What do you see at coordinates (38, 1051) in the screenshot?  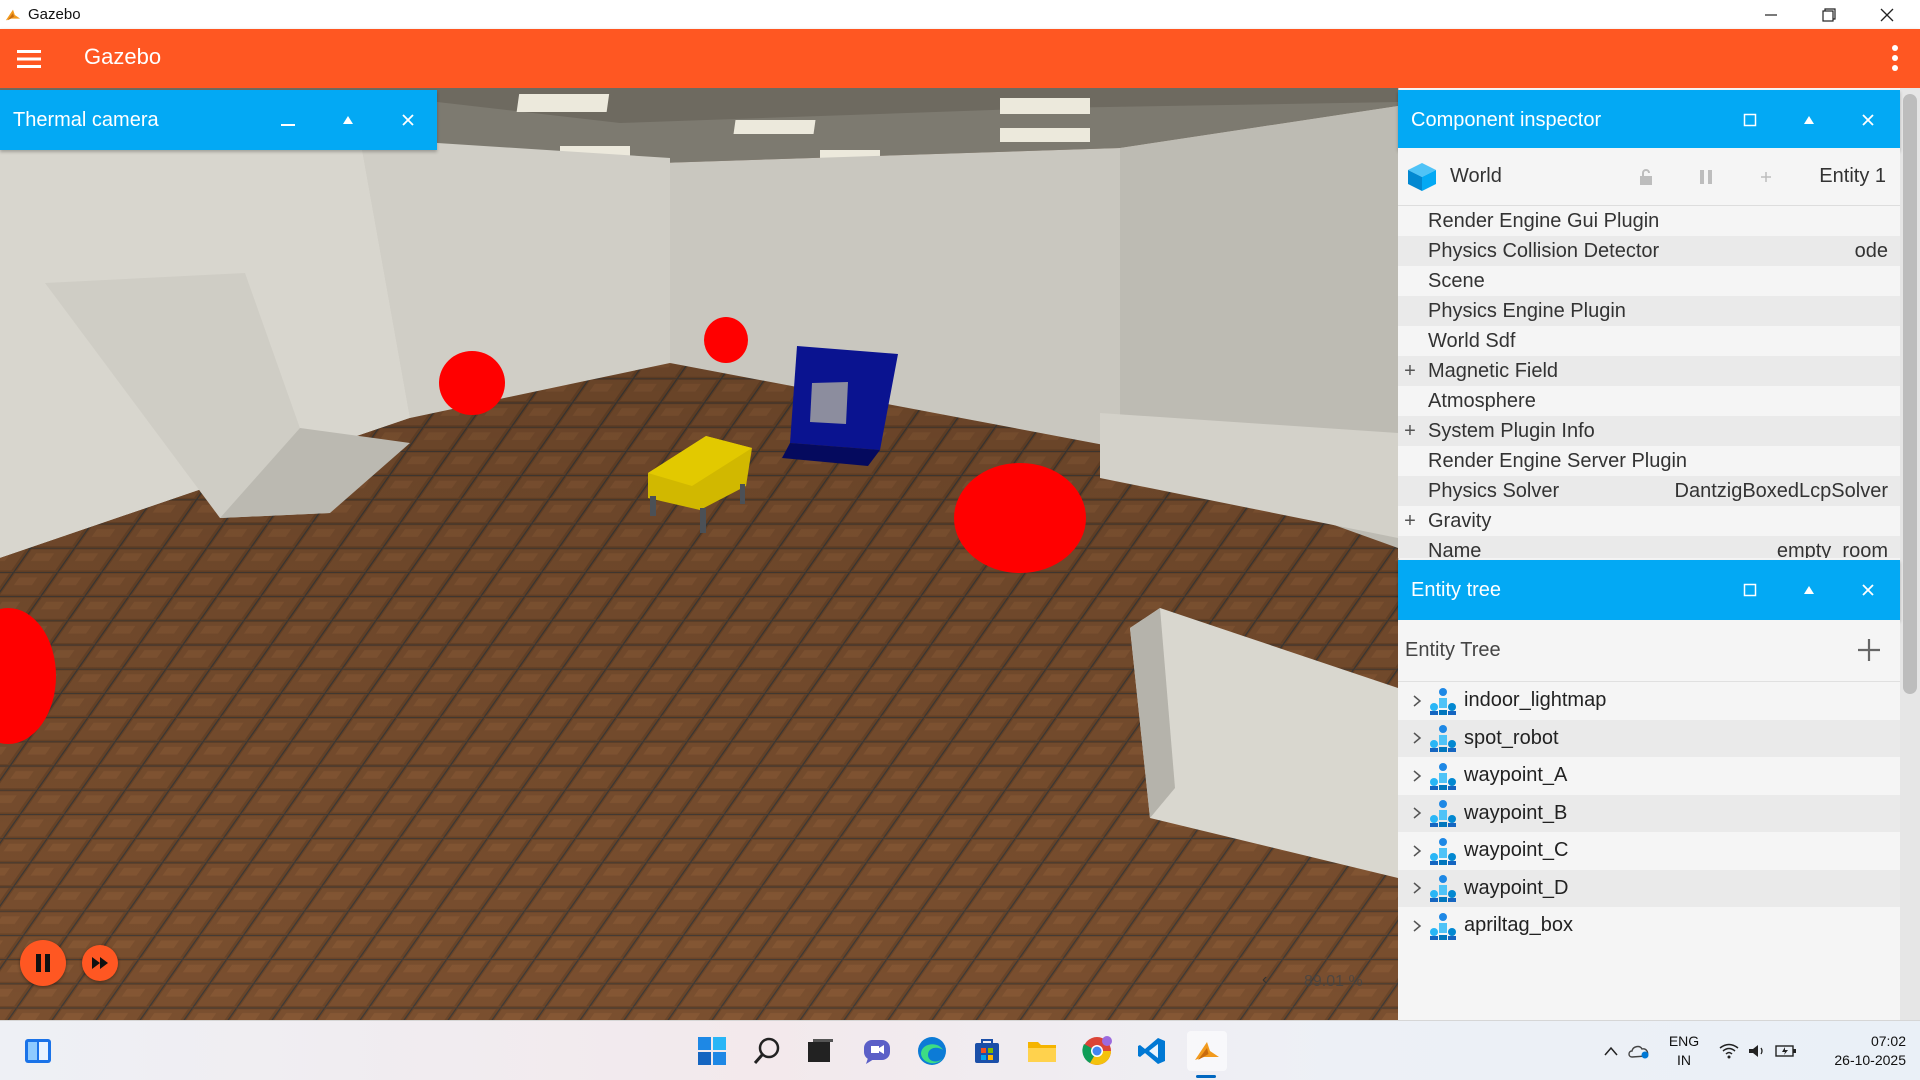 I see `widgets-button` at bounding box center [38, 1051].